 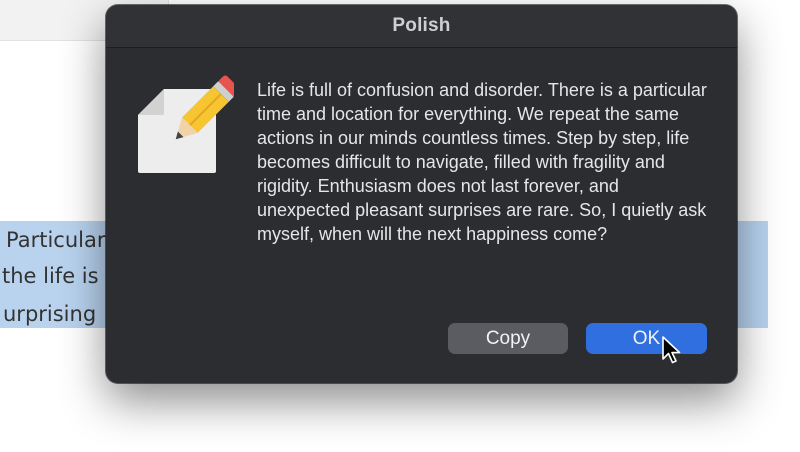 I want to click on background-text-line: Particular, so click(x=56, y=240).